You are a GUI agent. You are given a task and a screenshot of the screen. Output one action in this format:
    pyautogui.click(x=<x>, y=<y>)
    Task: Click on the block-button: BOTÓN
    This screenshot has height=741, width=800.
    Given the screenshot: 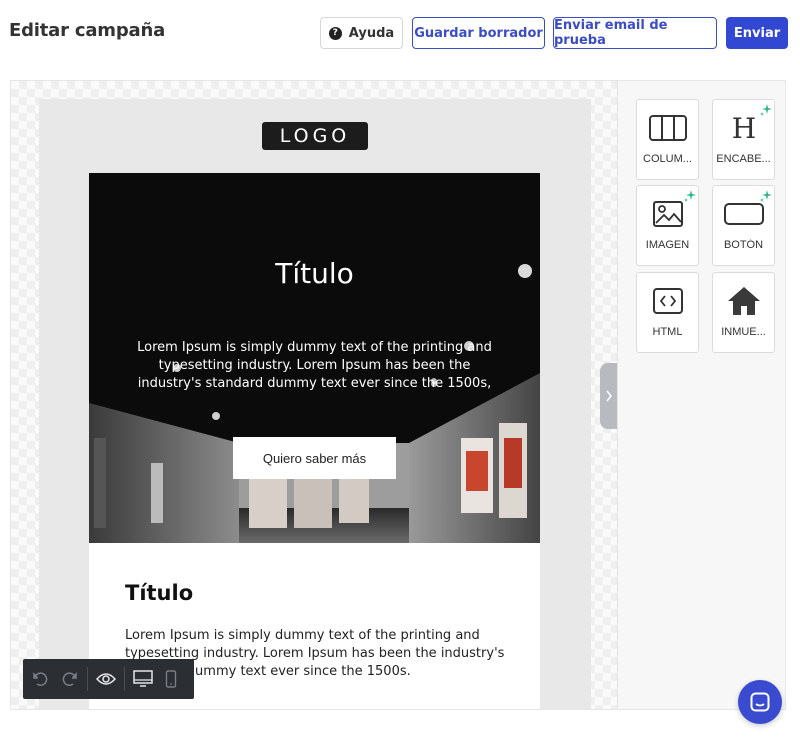 What is the action you would take?
    pyautogui.click(x=743, y=225)
    